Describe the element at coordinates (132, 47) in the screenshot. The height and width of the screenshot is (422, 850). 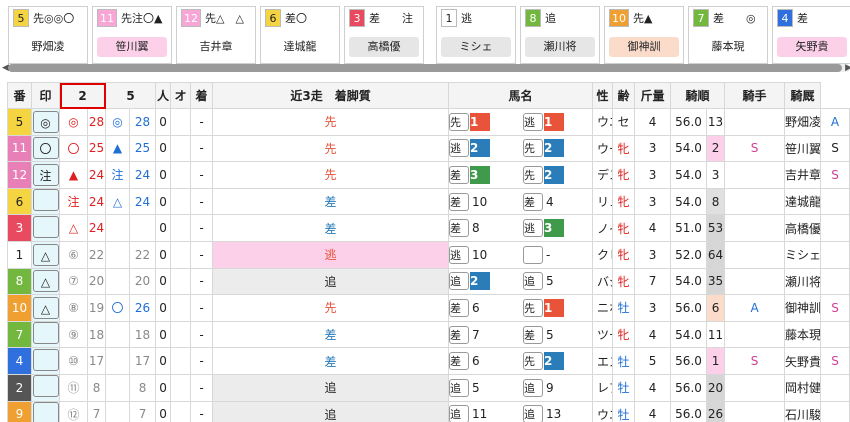
I see `card-jockey: 笹川翼` at that location.